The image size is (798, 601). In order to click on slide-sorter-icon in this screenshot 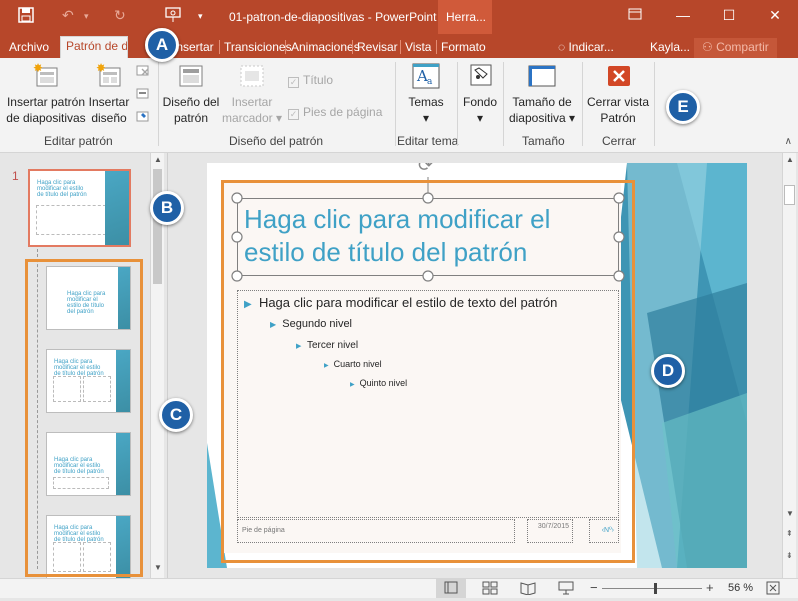, I will do `click(490, 589)`.